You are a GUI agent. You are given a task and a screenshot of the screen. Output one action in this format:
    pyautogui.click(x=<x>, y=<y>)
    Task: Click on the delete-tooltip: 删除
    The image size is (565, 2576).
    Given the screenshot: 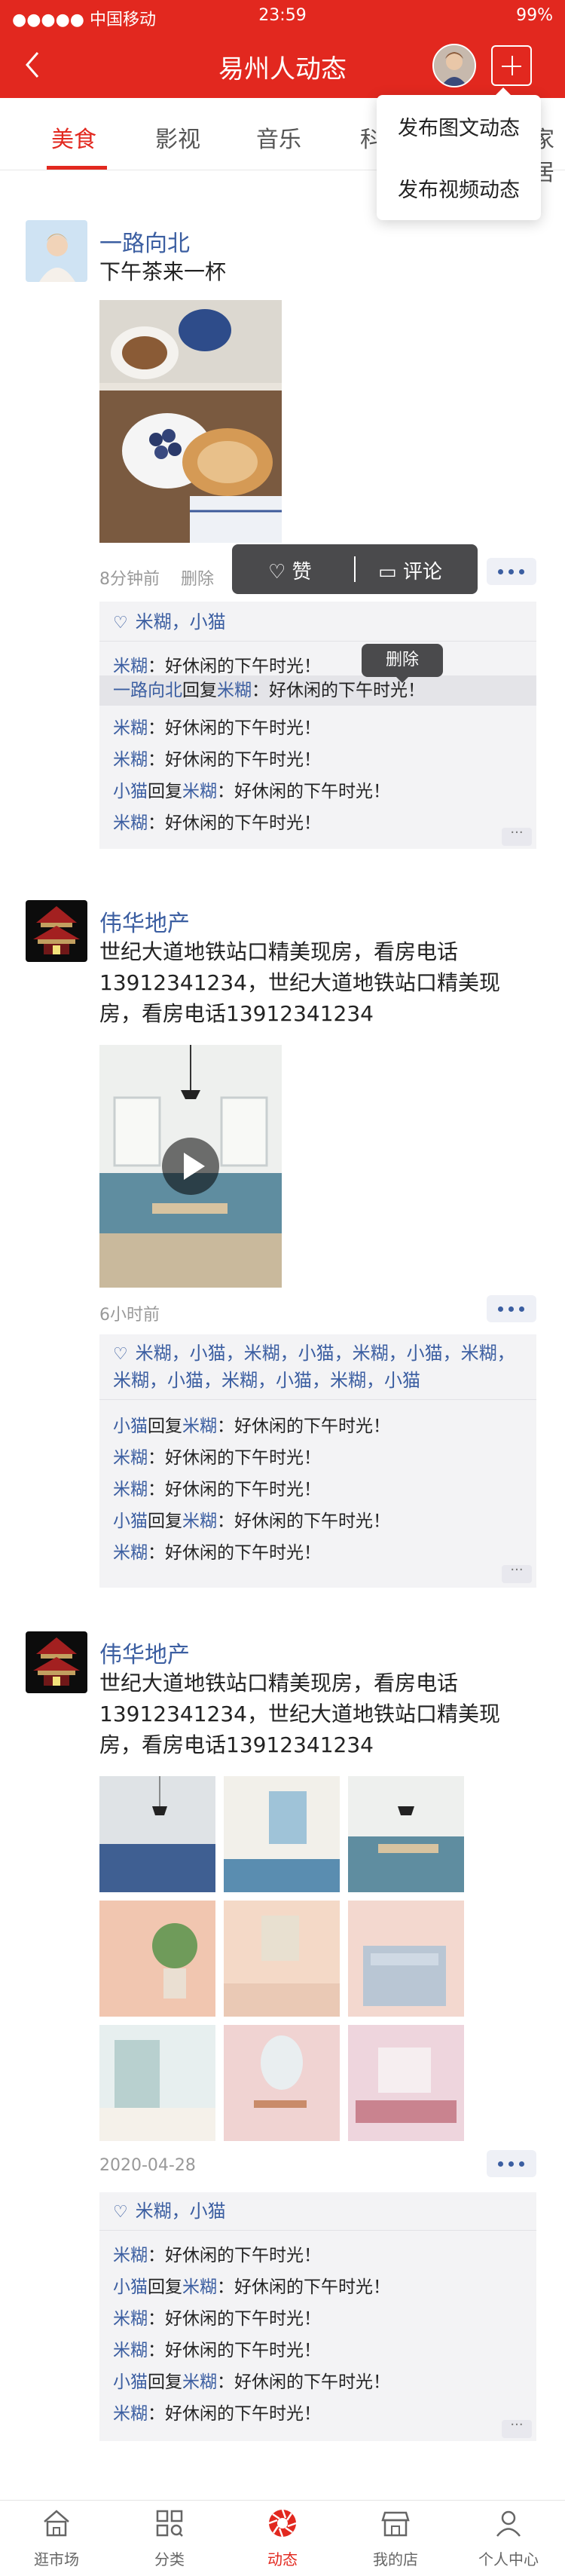 What is the action you would take?
    pyautogui.click(x=403, y=663)
    